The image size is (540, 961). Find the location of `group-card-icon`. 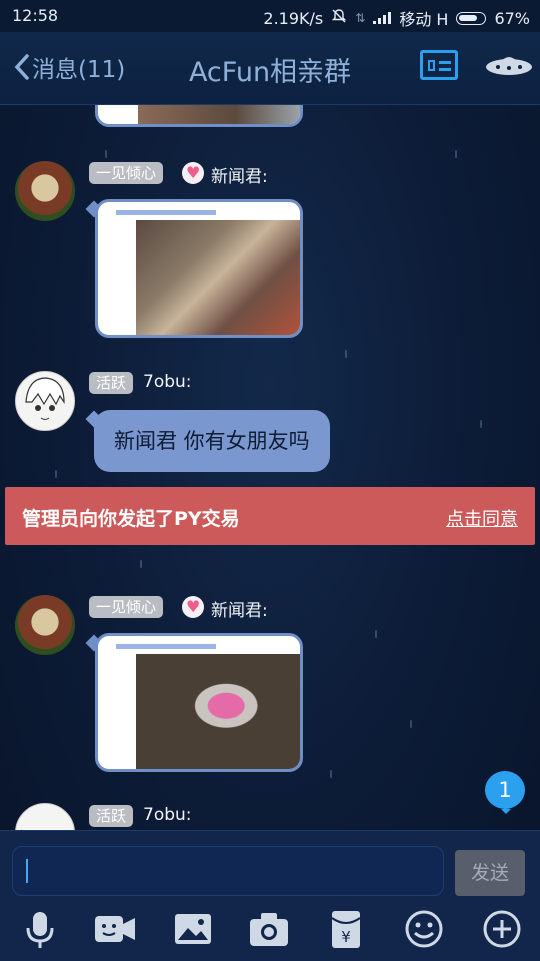

group-card-icon is located at coordinates (439, 65).